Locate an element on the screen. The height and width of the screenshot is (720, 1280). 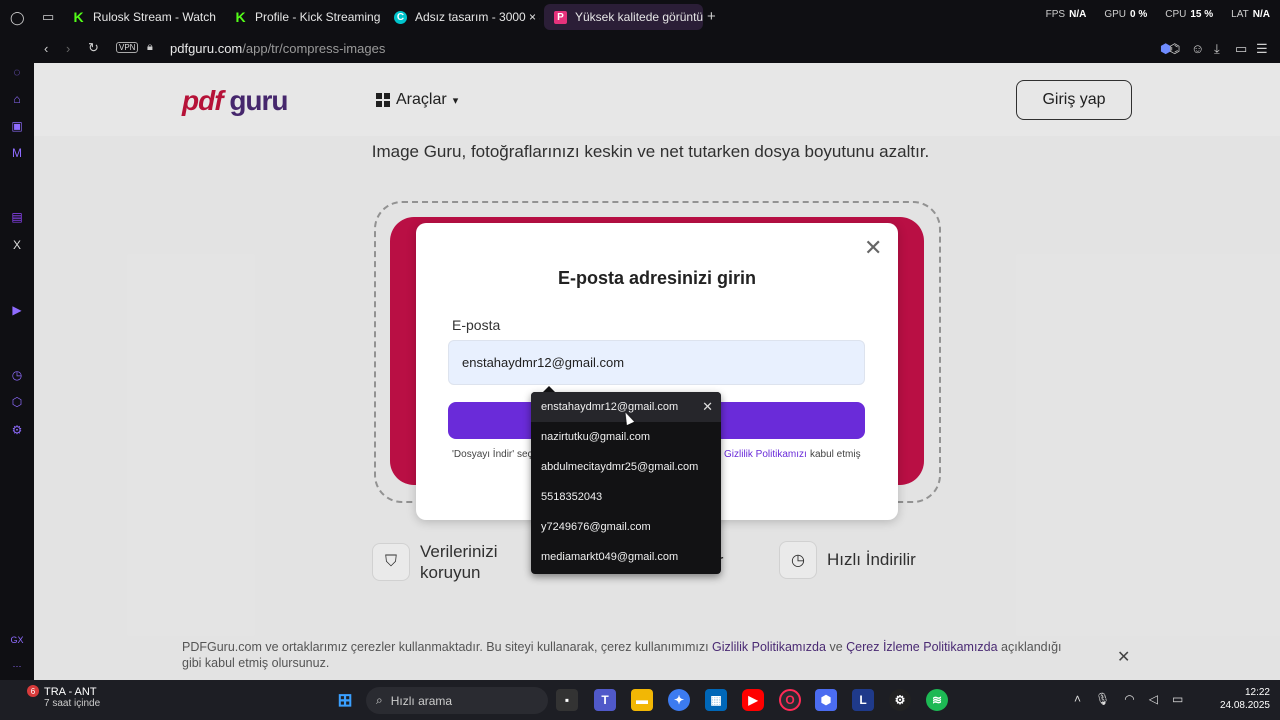
copilot-icon: ✦ is located at coordinates (679, 700).